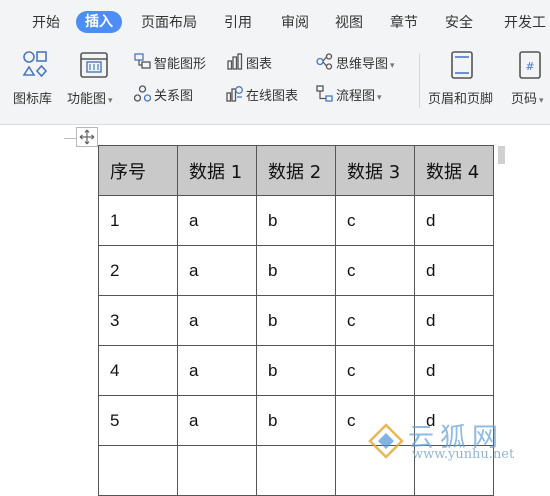 The width and height of the screenshot is (550, 496). I want to click on table-header-row: 序号 数据 1 数据 2 数据 3 数据 4, so click(296, 170).